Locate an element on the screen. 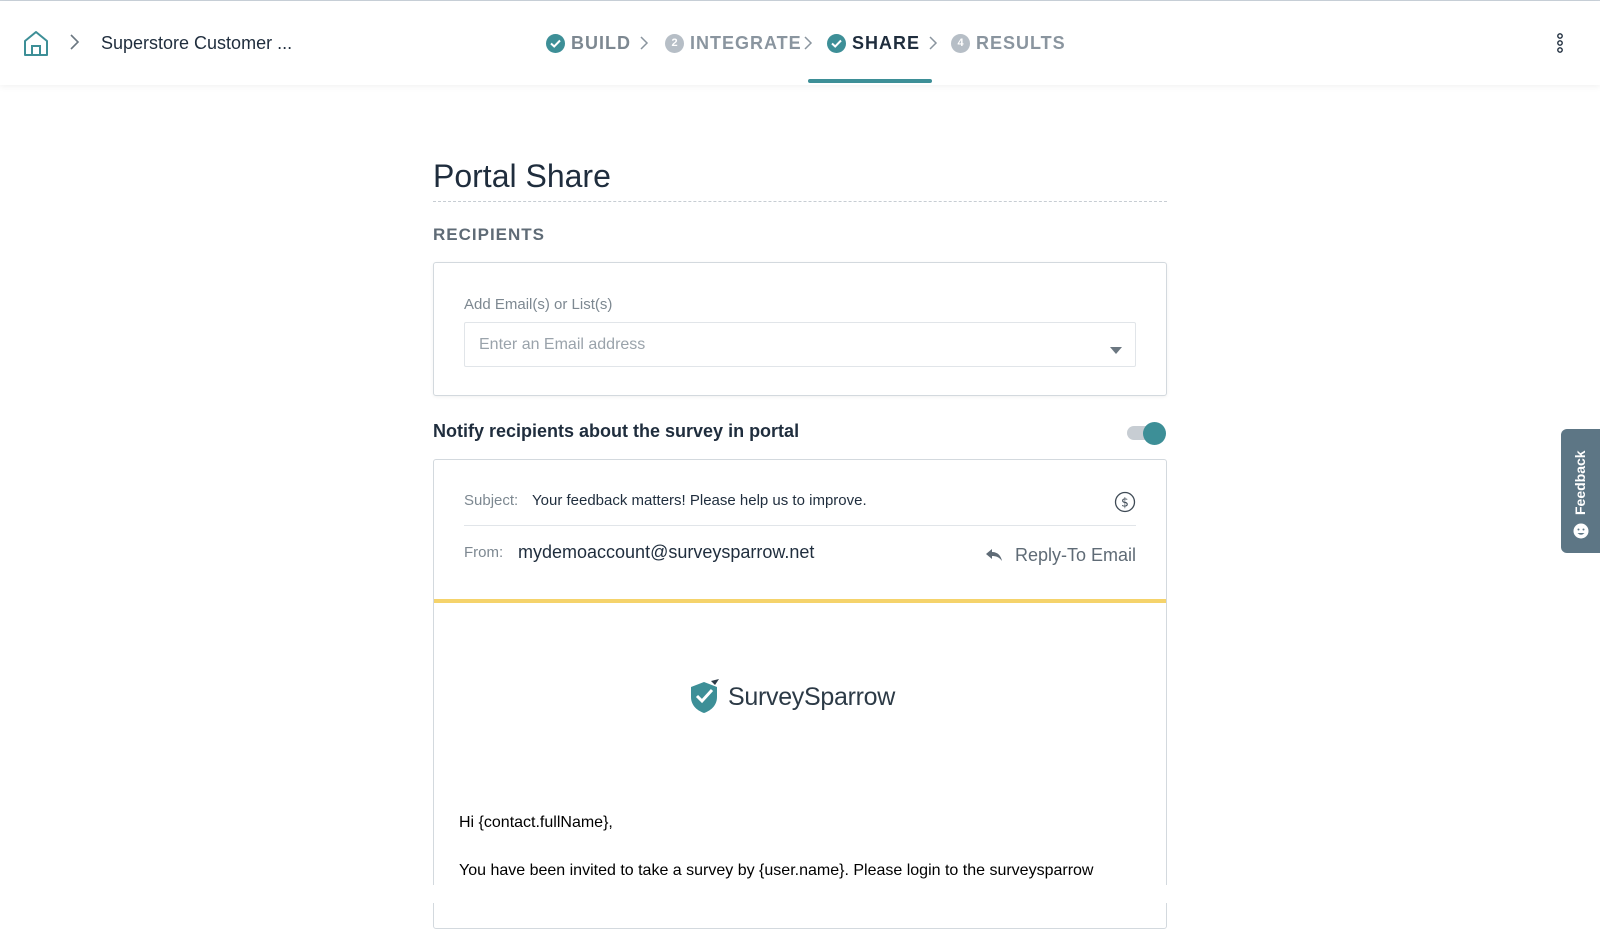  toggle-knob is located at coordinates (1154, 433).